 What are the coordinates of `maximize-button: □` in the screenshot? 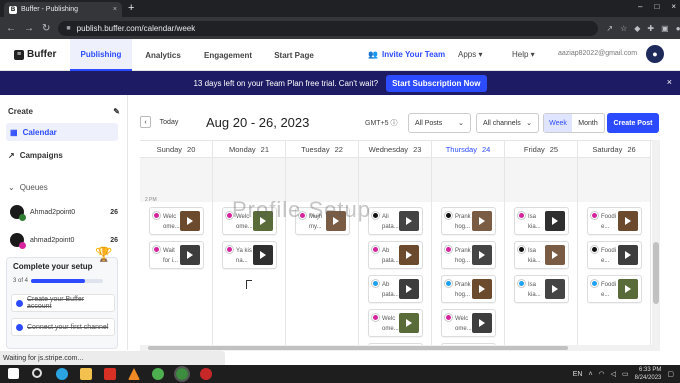 It's located at (656, 6).